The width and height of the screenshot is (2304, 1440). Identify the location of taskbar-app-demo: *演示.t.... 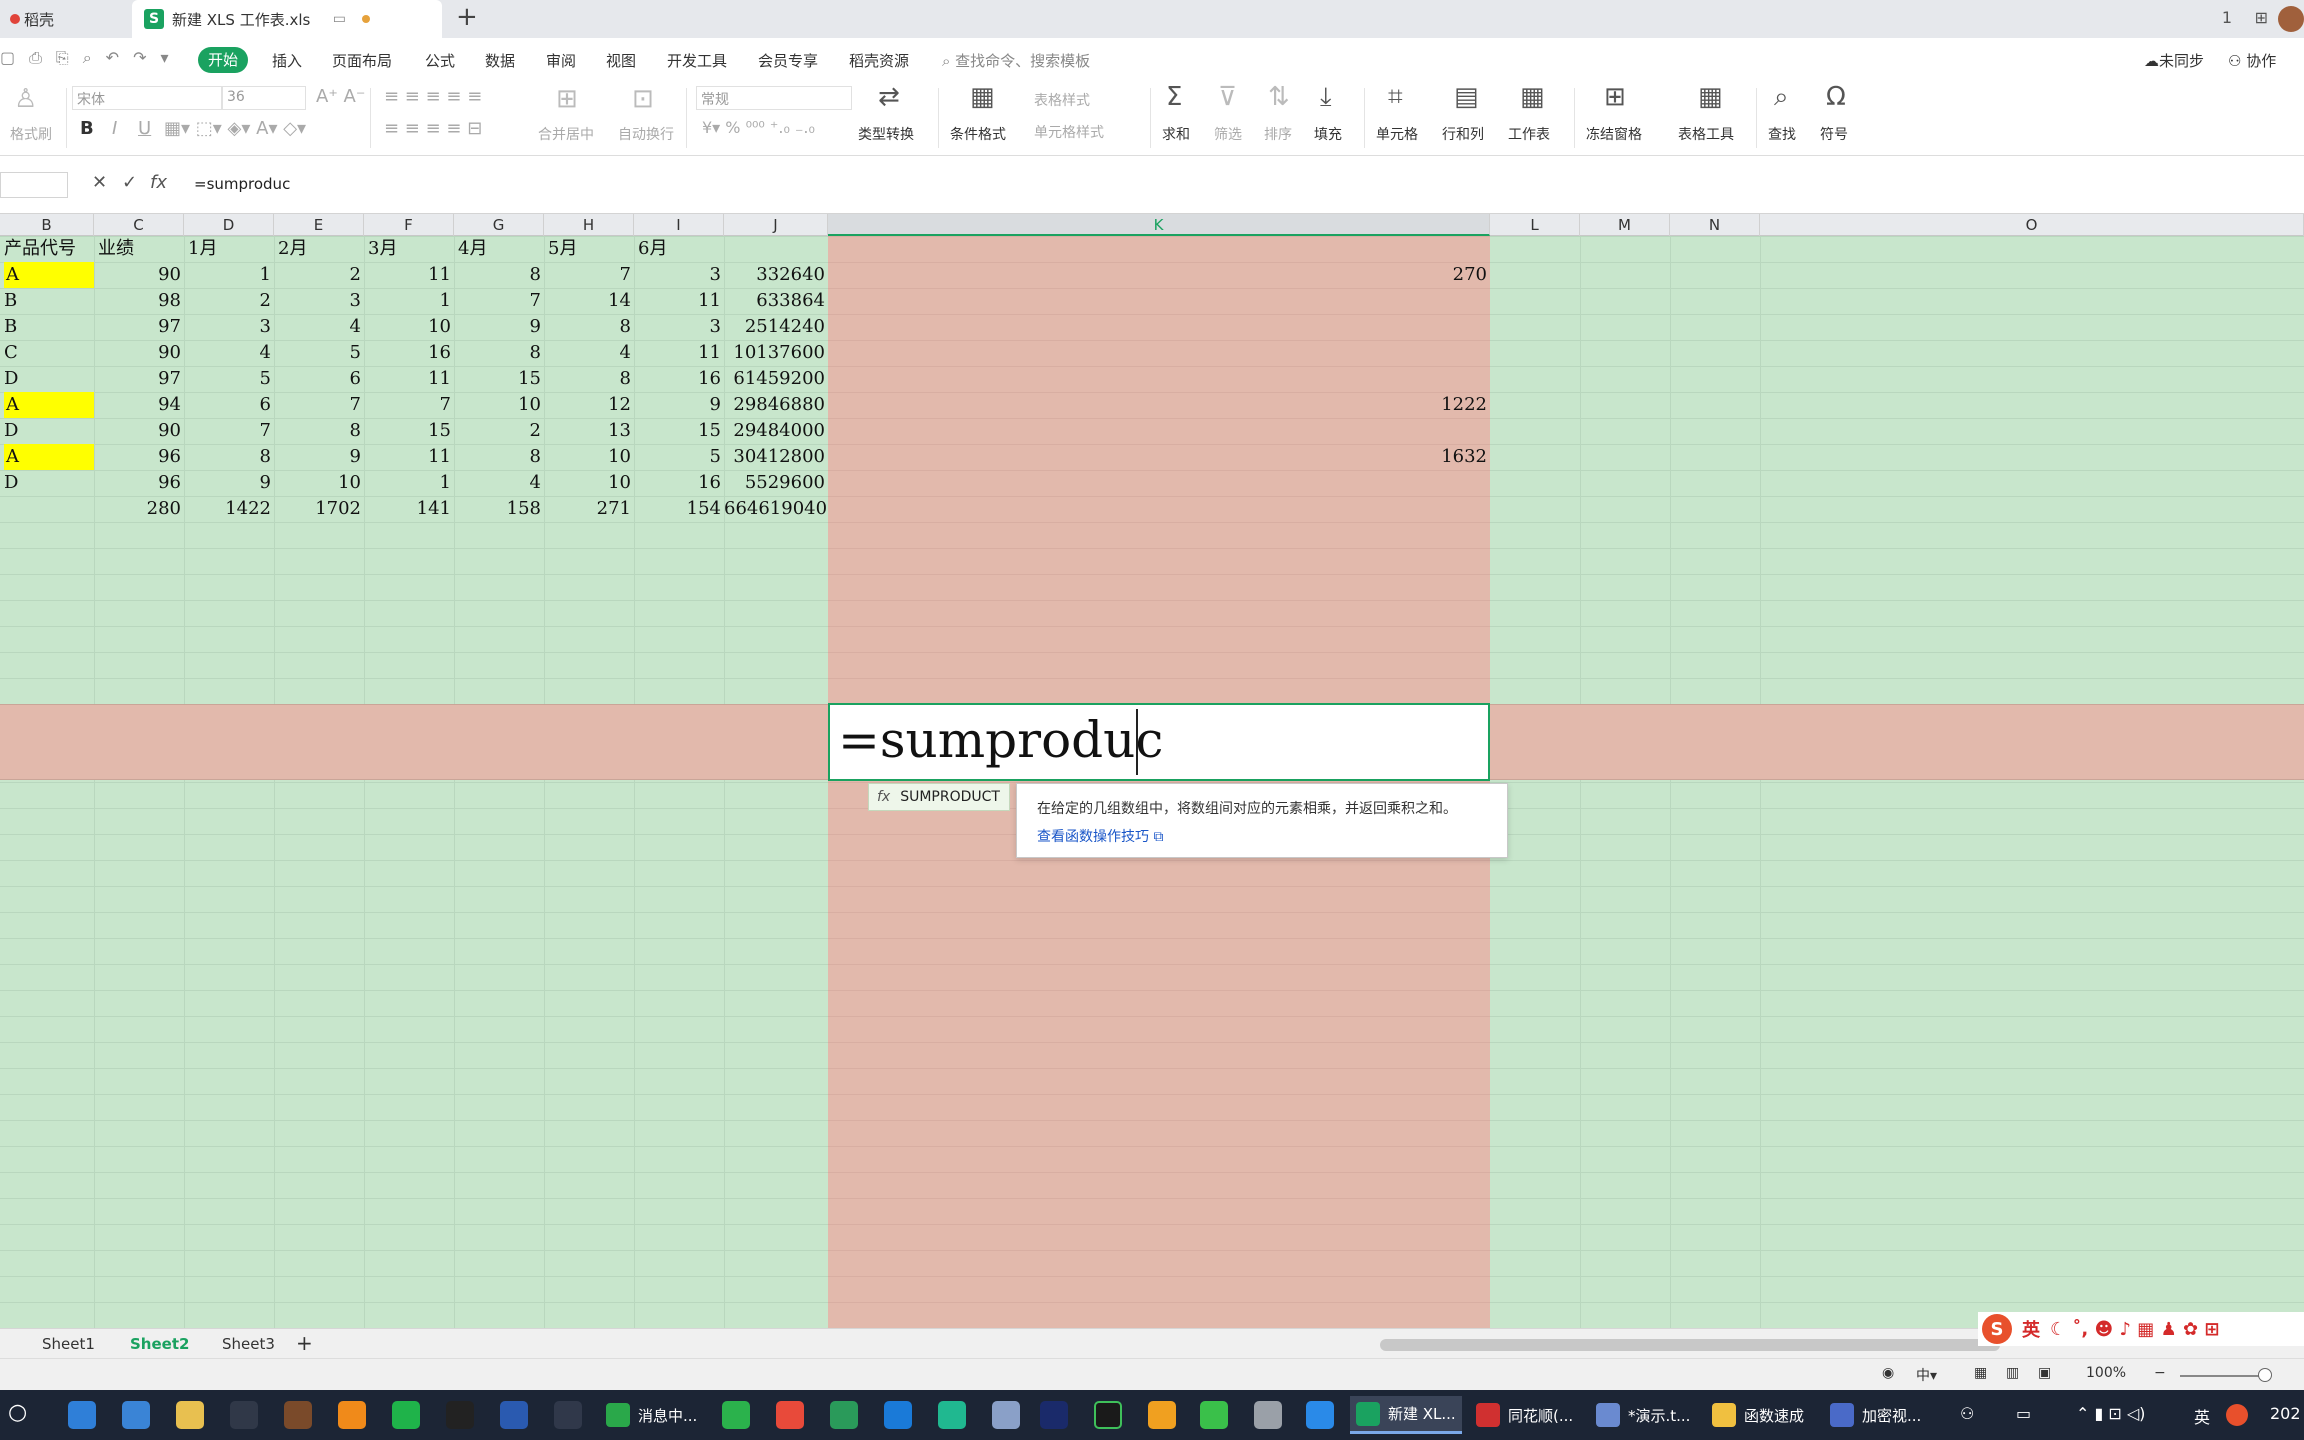
(1646, 1415).